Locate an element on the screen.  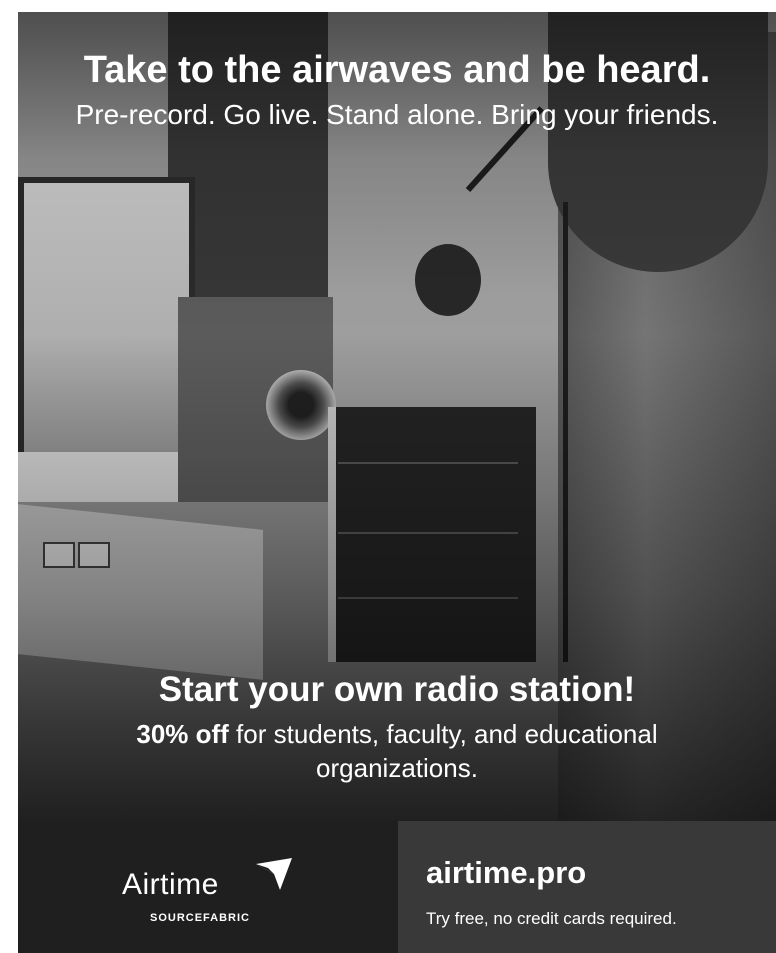
paper-plane-icon is located at coordinates (274, 874).